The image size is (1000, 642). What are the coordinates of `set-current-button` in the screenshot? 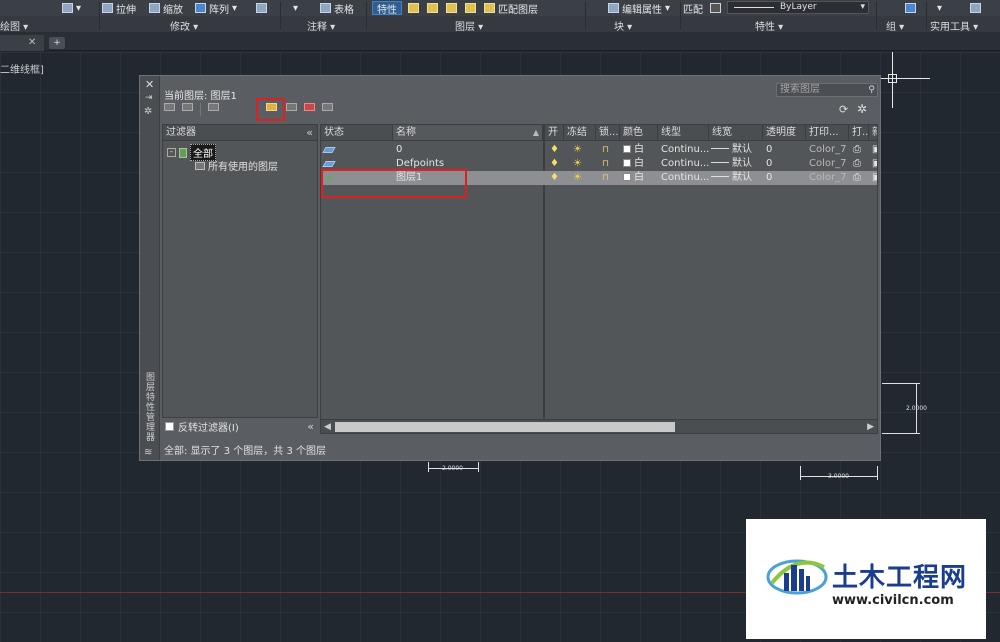 It's located at (327, 109).